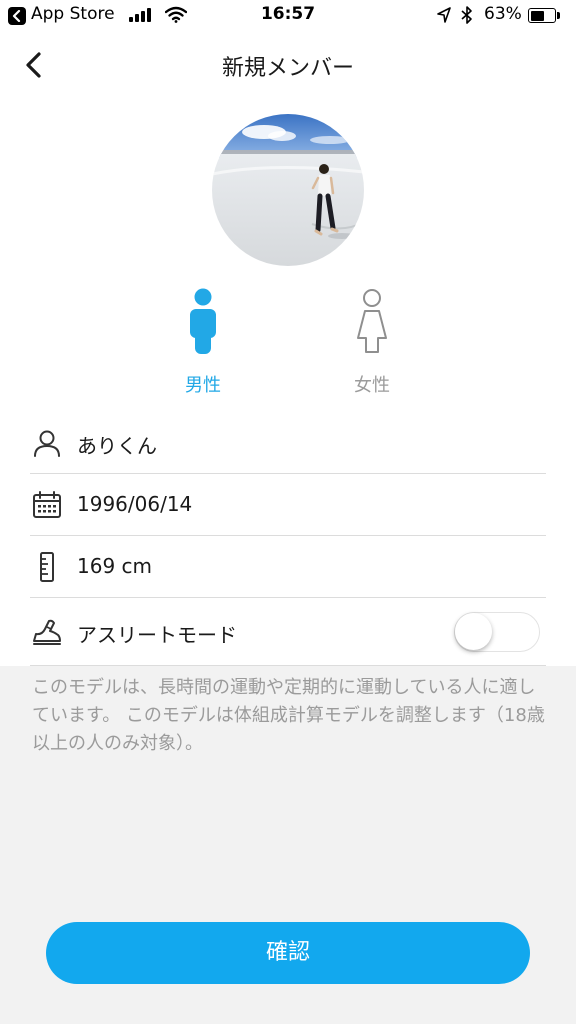 This screenshot has width=576, height=1024. I want to click on calendar-icon, so click(47, 504).